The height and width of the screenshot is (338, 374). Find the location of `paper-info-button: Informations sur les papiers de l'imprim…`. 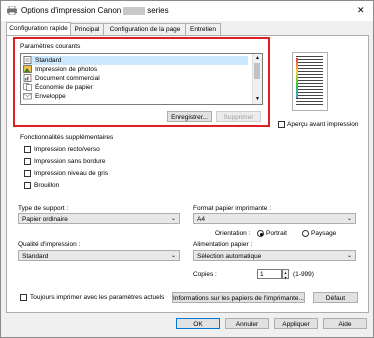

paper-info-button: Informations sur les papiers de l'imprim… is located at coordinates (238, 297).